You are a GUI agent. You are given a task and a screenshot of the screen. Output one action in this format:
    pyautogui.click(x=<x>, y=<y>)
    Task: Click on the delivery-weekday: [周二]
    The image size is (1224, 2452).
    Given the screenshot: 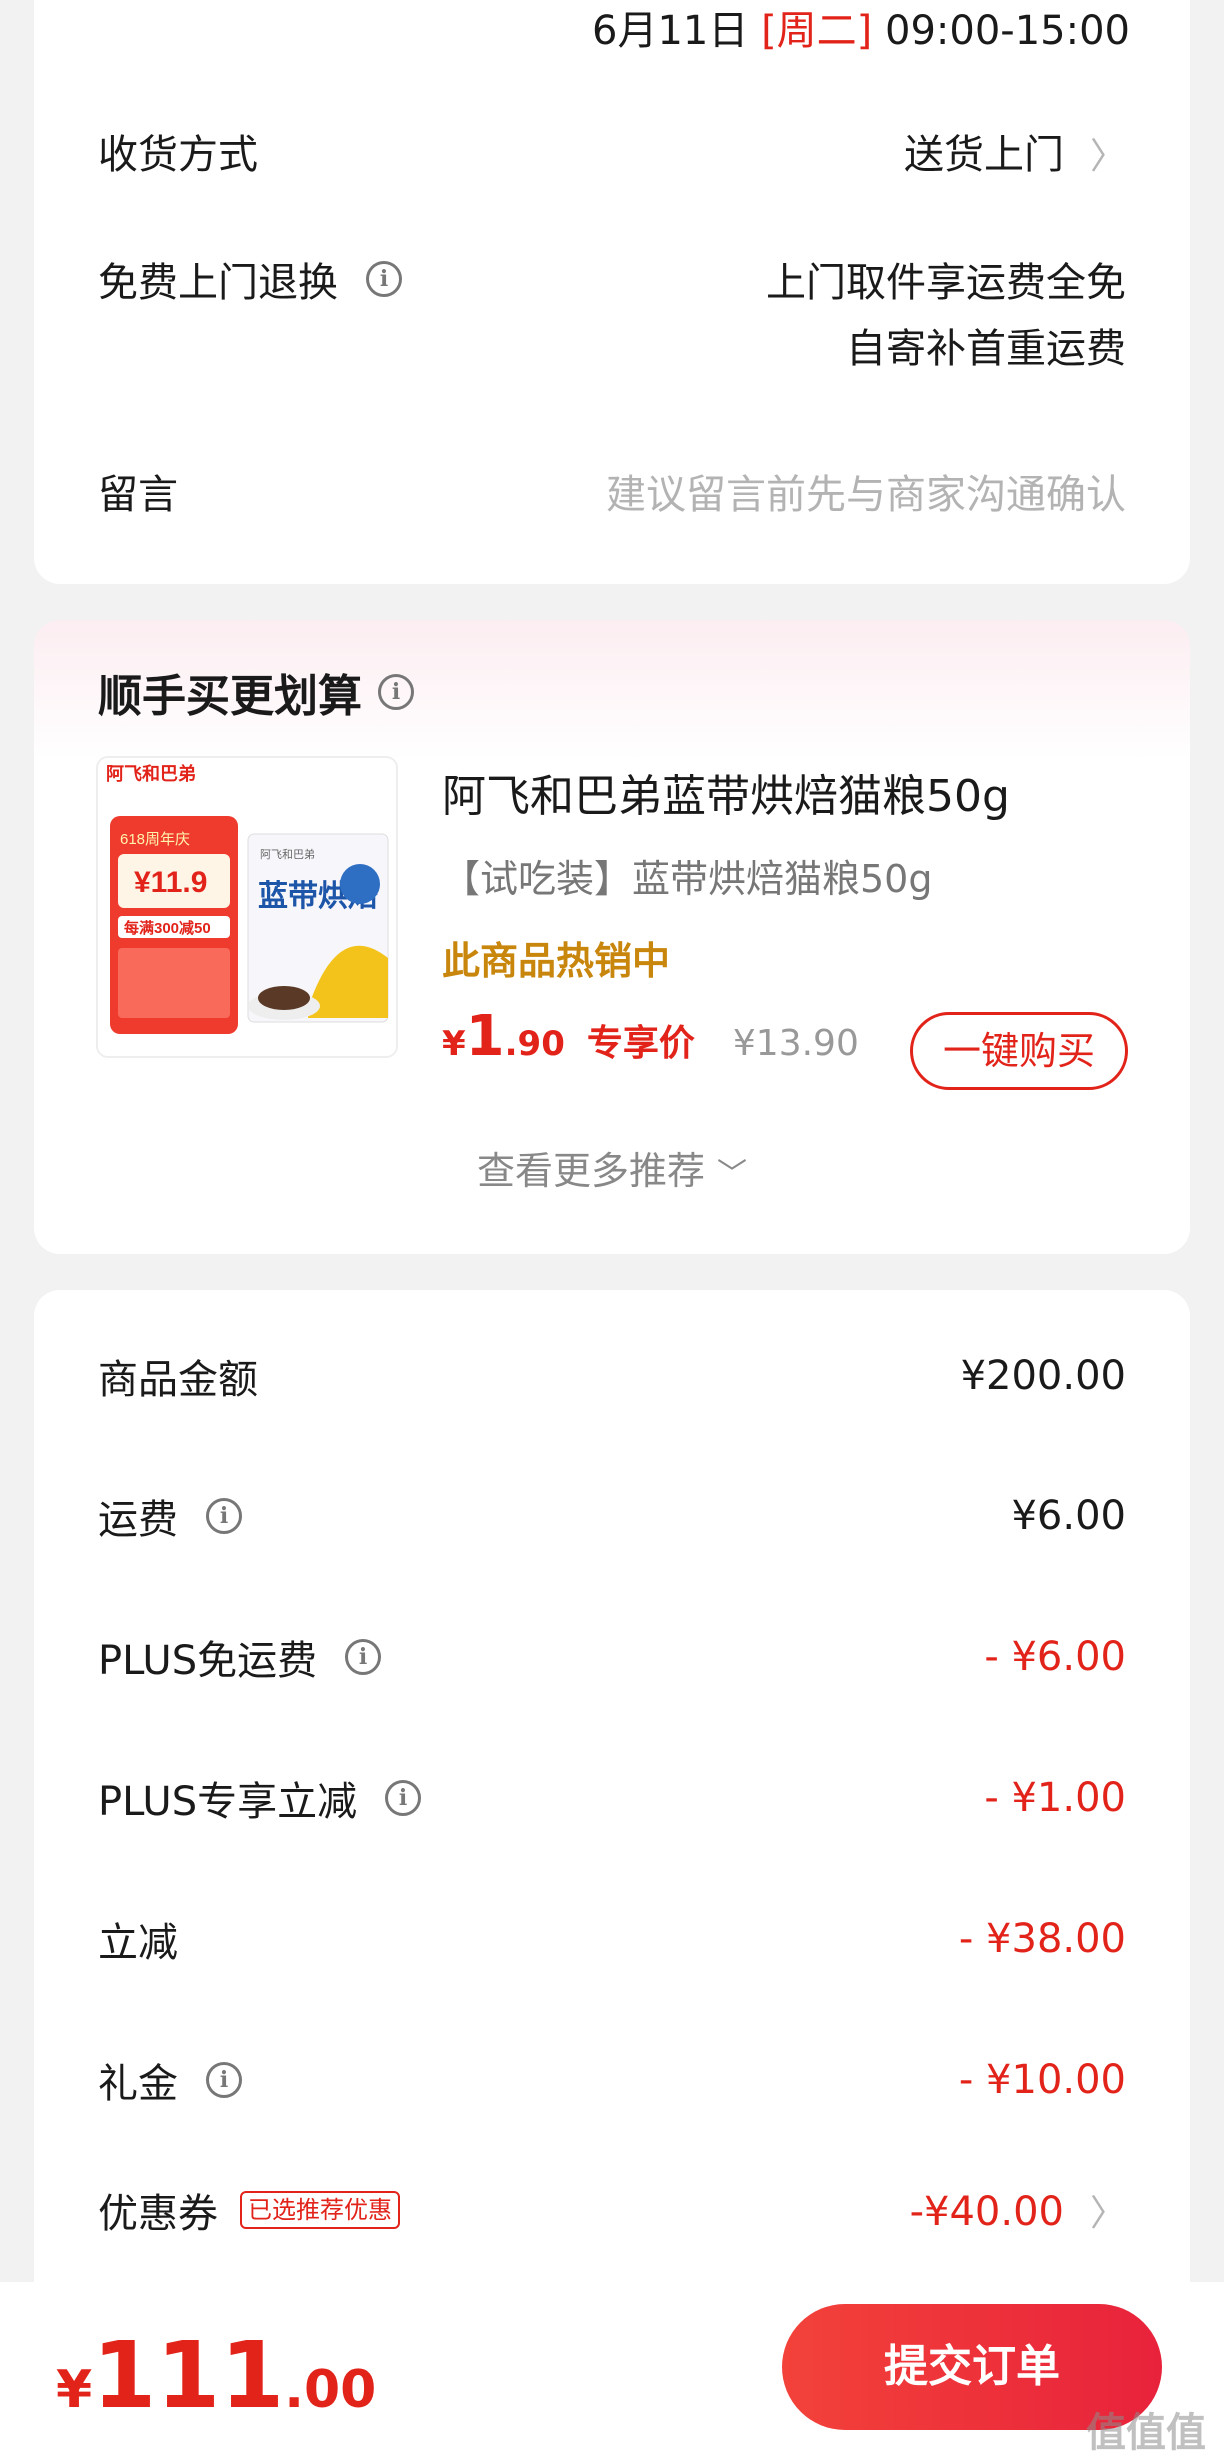 What is the action you would take?
    pyautogui.click(x=817, y=31)
    